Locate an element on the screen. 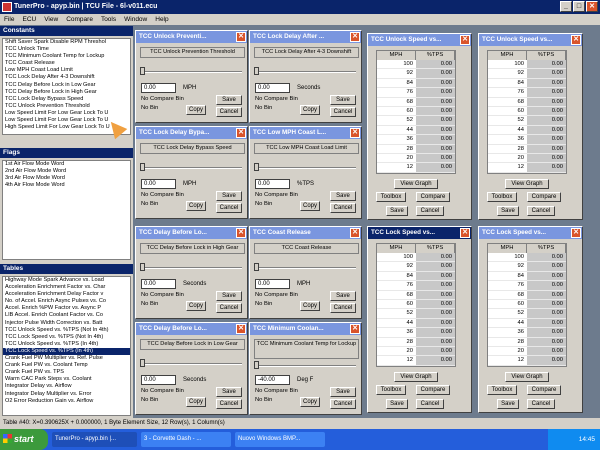  tables-list-item: TCC Lock Speed vs. %TPS (In 4th) is located at coordinates (66, 351).